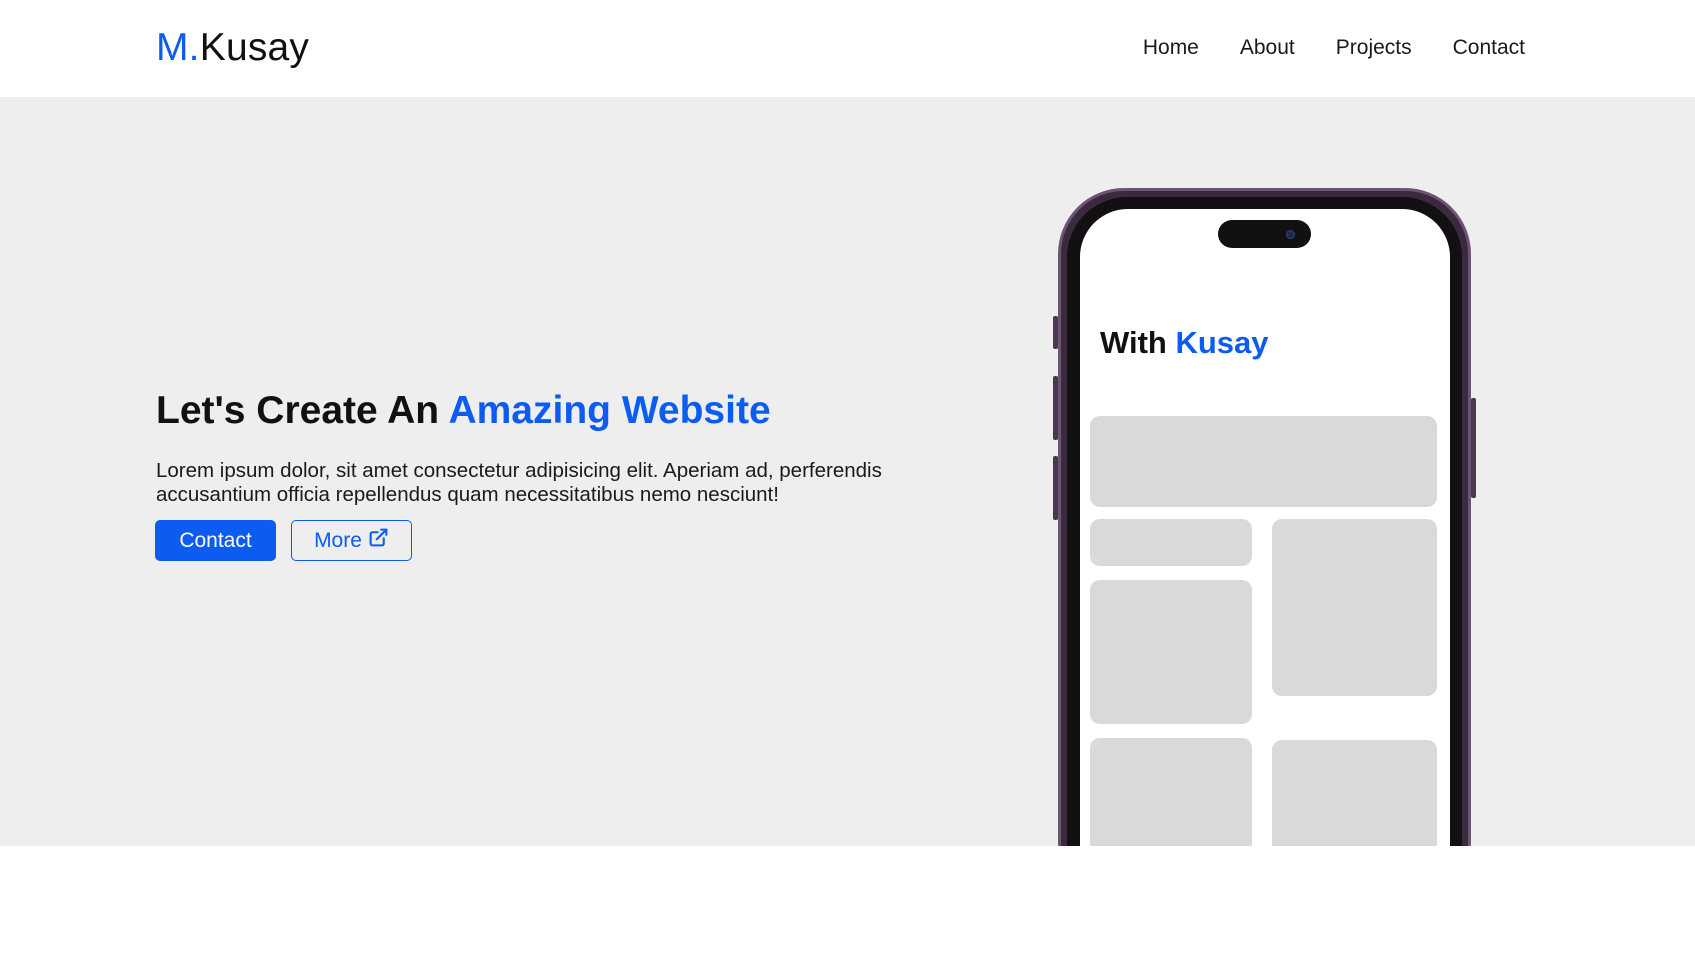  What do you see at coordinates (1171, 652) in the screenshot?
I see `placeholder-card-left` at bounding box center [1171, 652].